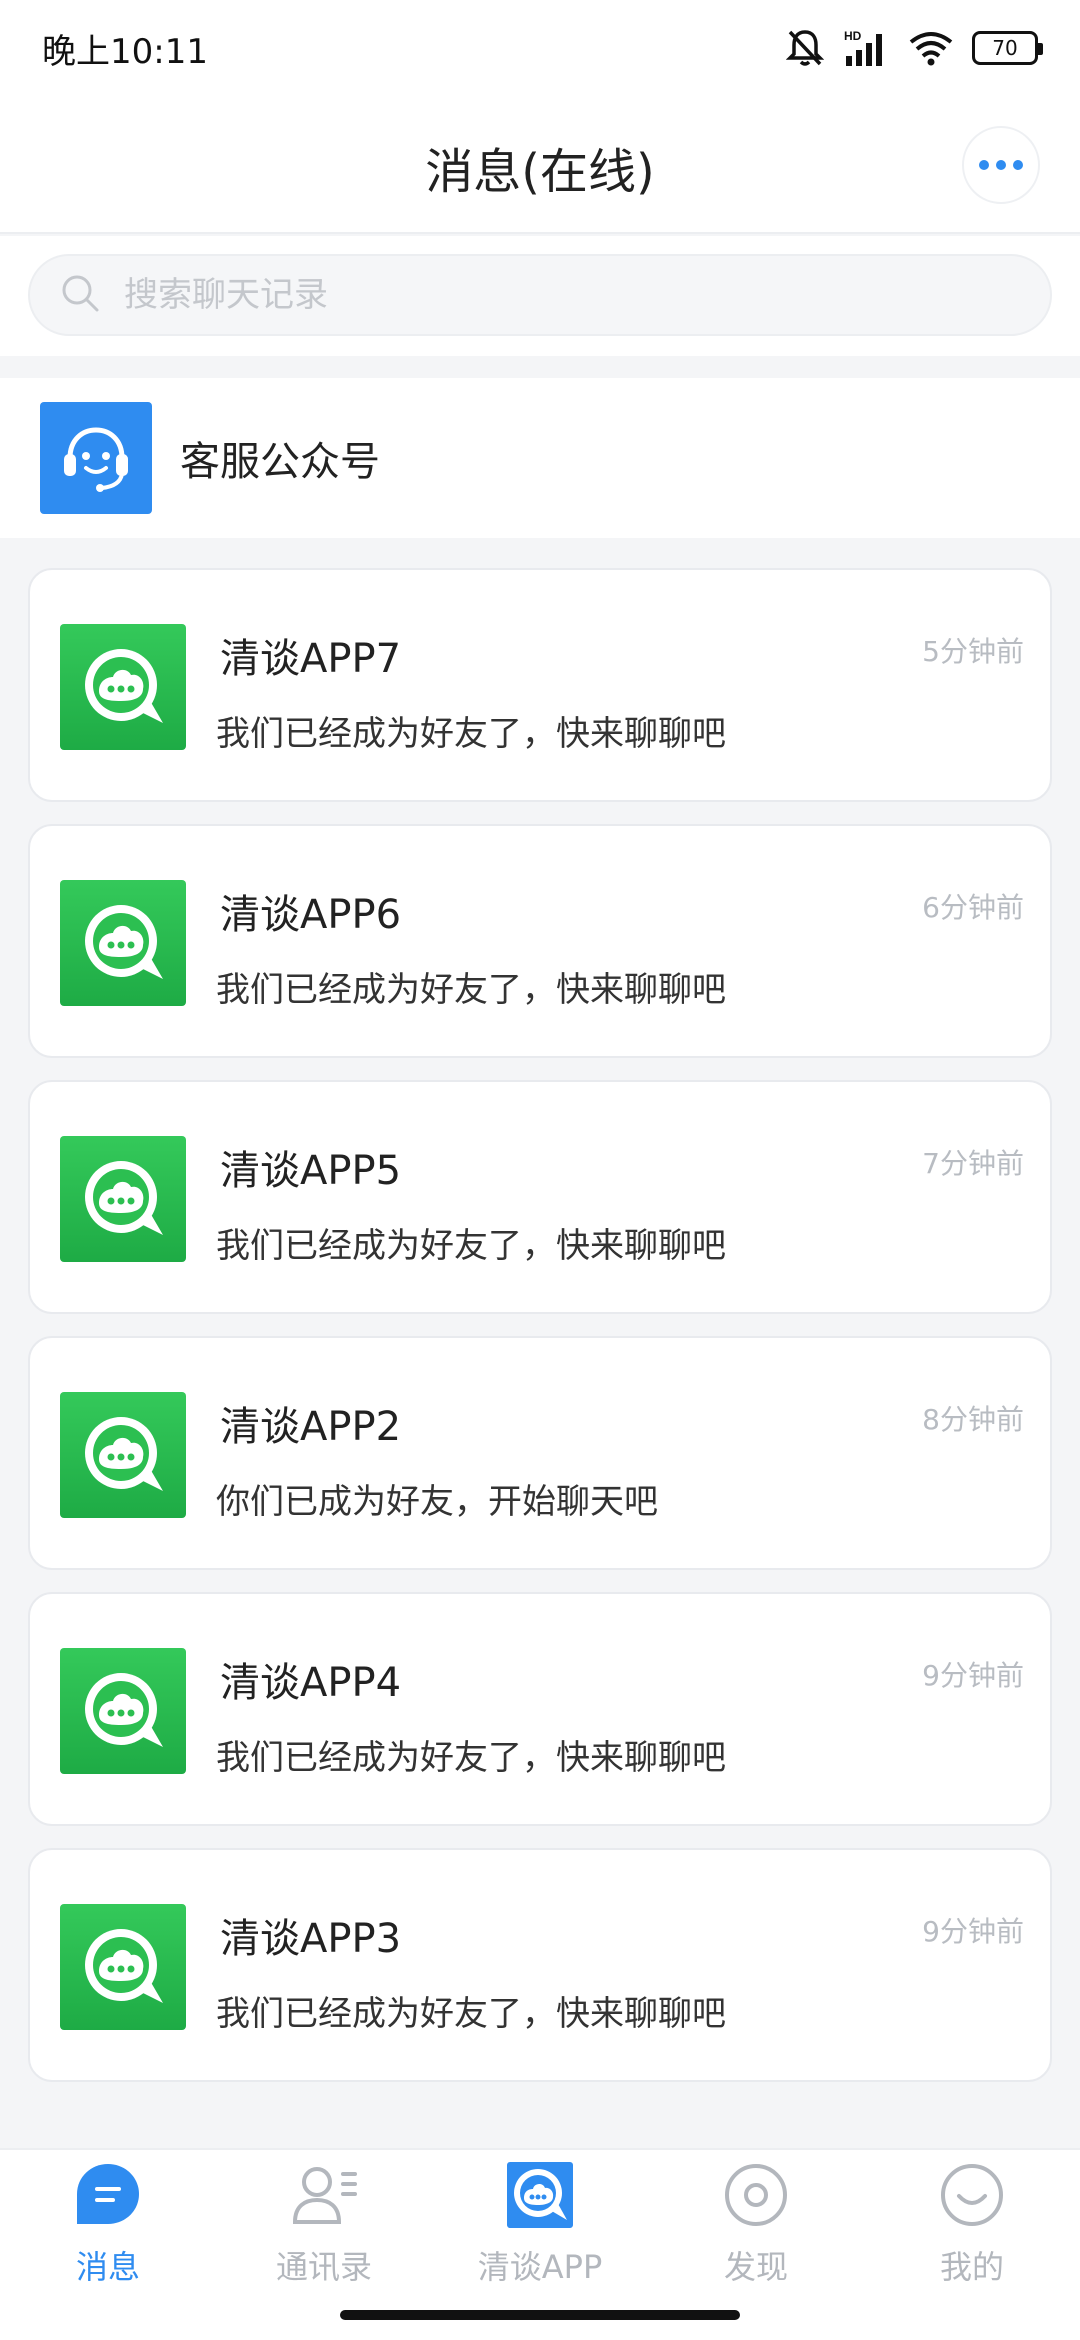  Describe the element at coordinates (972, 2195) in the screenshot. I see `profile-icon` at that location.